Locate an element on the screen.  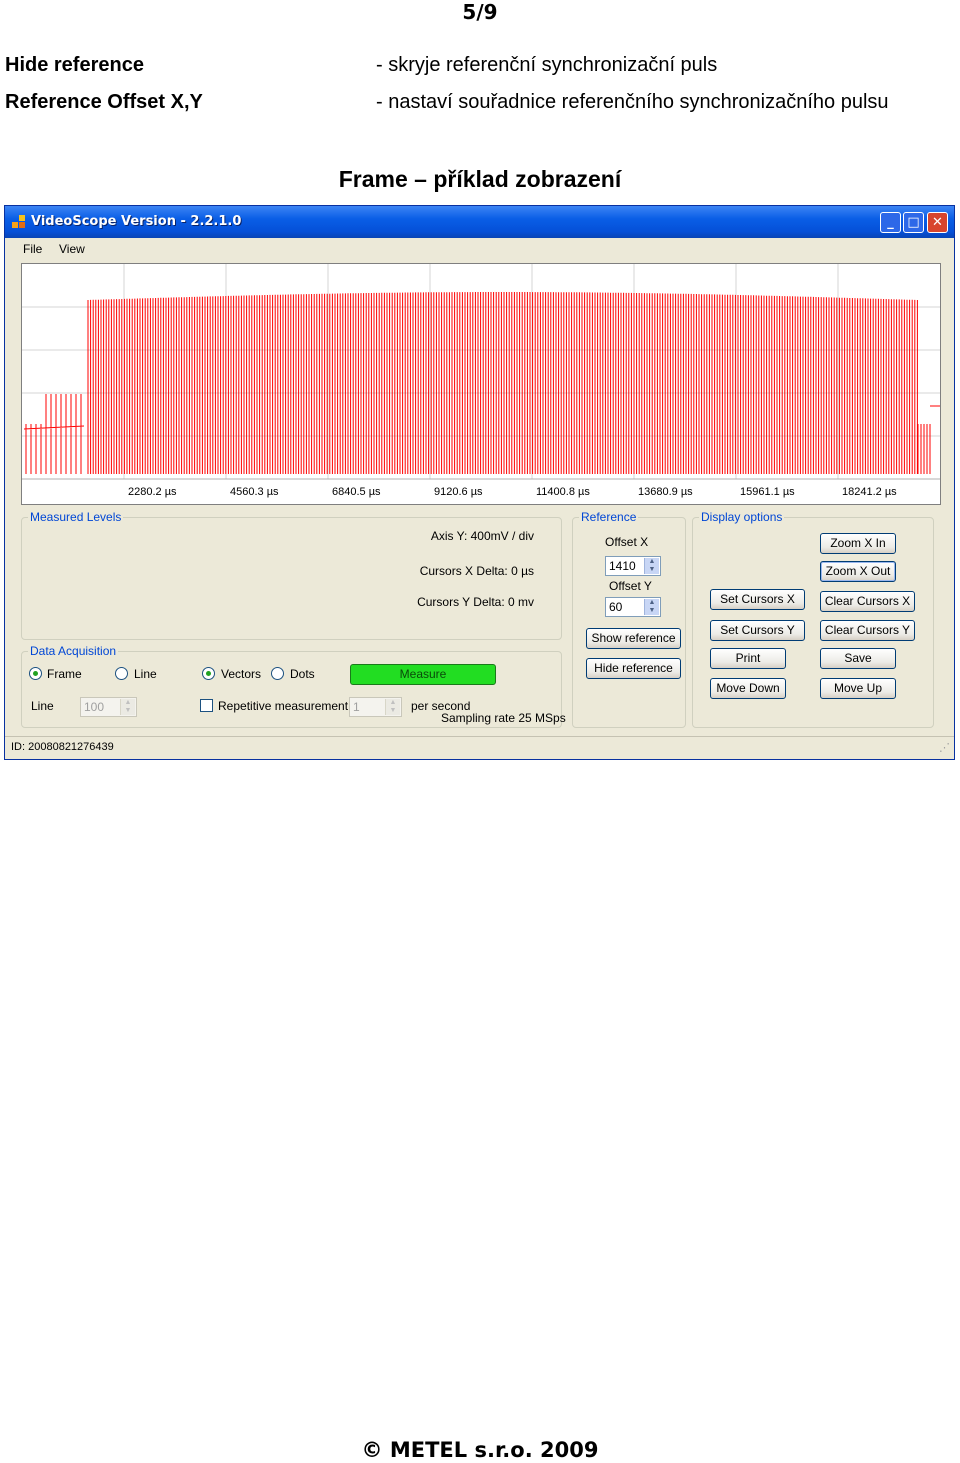
figure-caption: Frame – příklad zobrazení is located at coordinates (480, 179).